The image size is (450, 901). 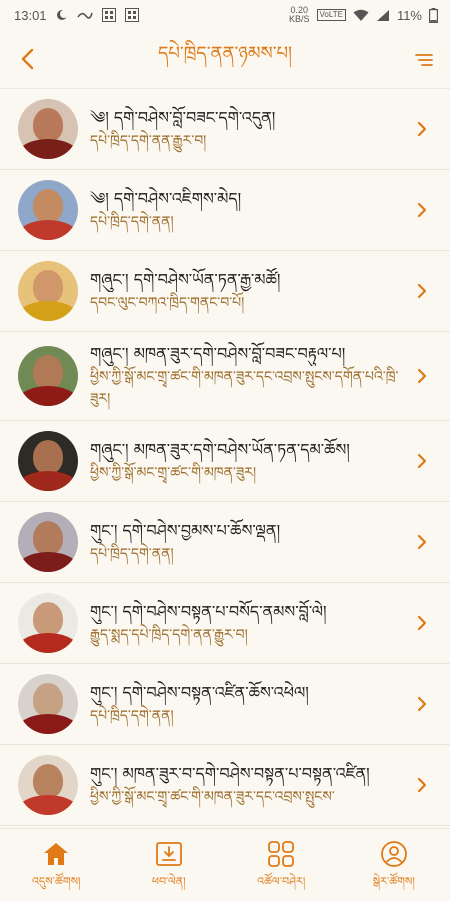 What do you see at coordinates (185, 279) in the screenshot?
I see `teacher-name: གཞུང་། དགེ་བཤེས་ཡོན་ཏན་རྒྱ་མཚོ།` at bounding box center [185, 279].